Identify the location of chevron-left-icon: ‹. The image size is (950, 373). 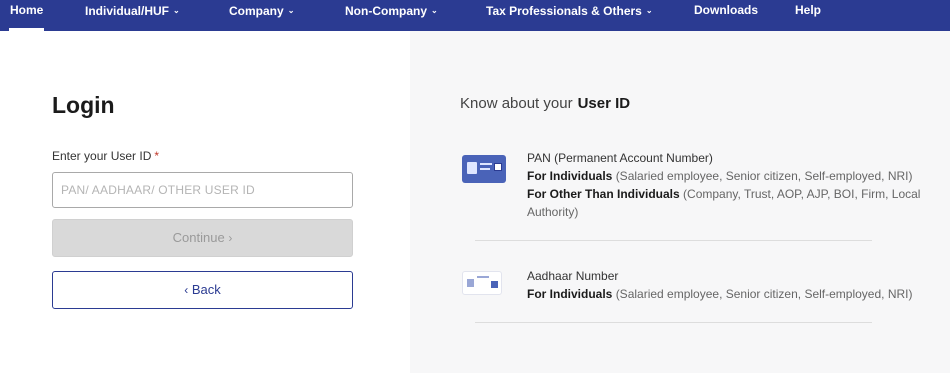
(186, 290).